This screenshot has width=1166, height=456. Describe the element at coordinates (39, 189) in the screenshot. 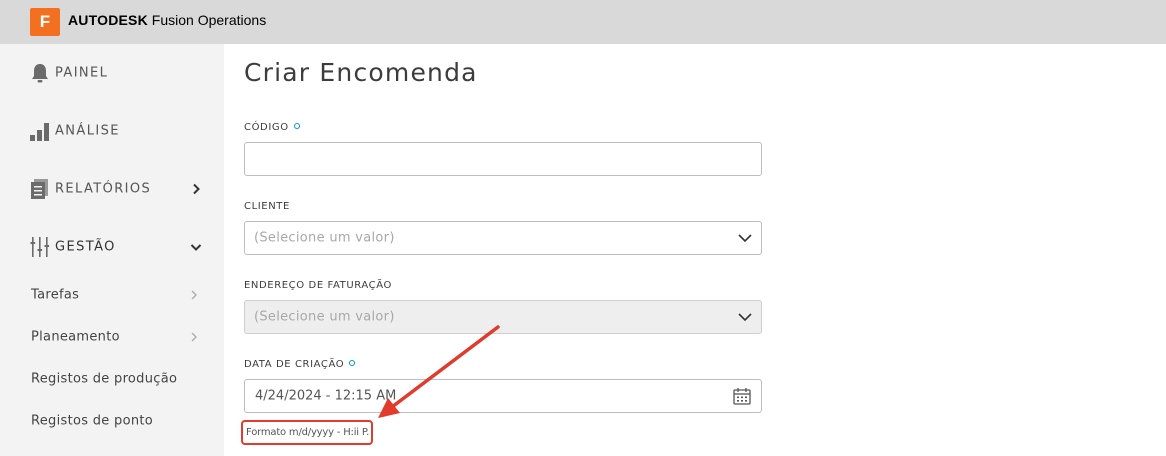

I see `reports-icon` at that location.